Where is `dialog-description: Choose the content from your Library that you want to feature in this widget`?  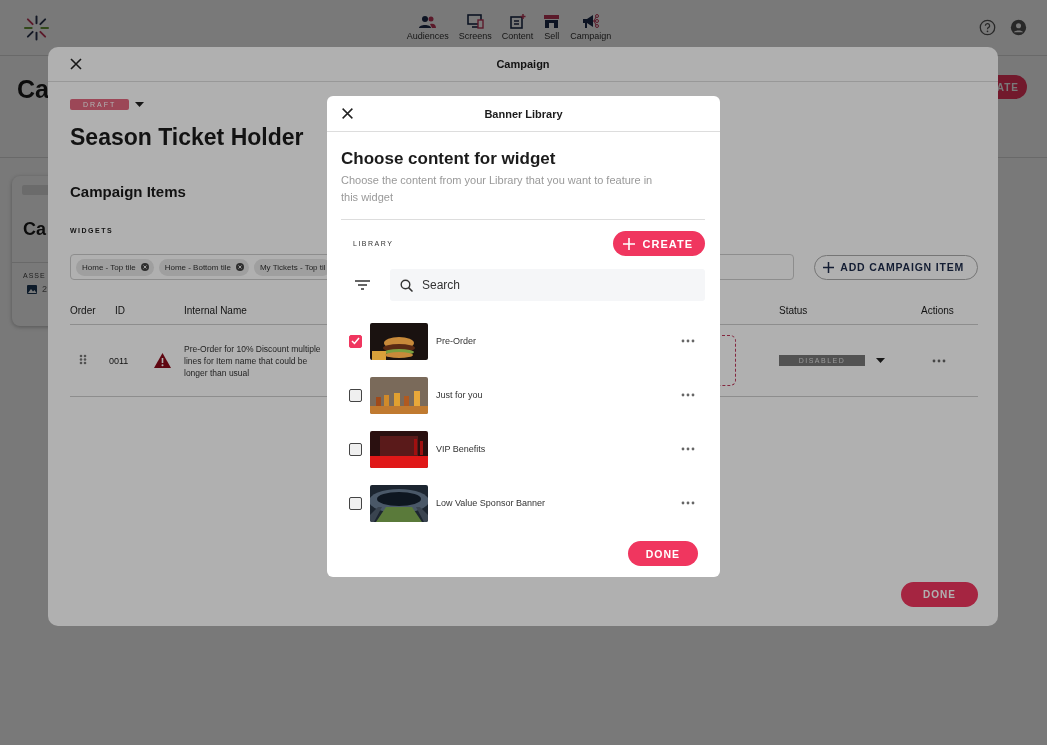 dialog-description: Choose the content from your Library that you want to feature in this widget is located at coordinates (497, 189).